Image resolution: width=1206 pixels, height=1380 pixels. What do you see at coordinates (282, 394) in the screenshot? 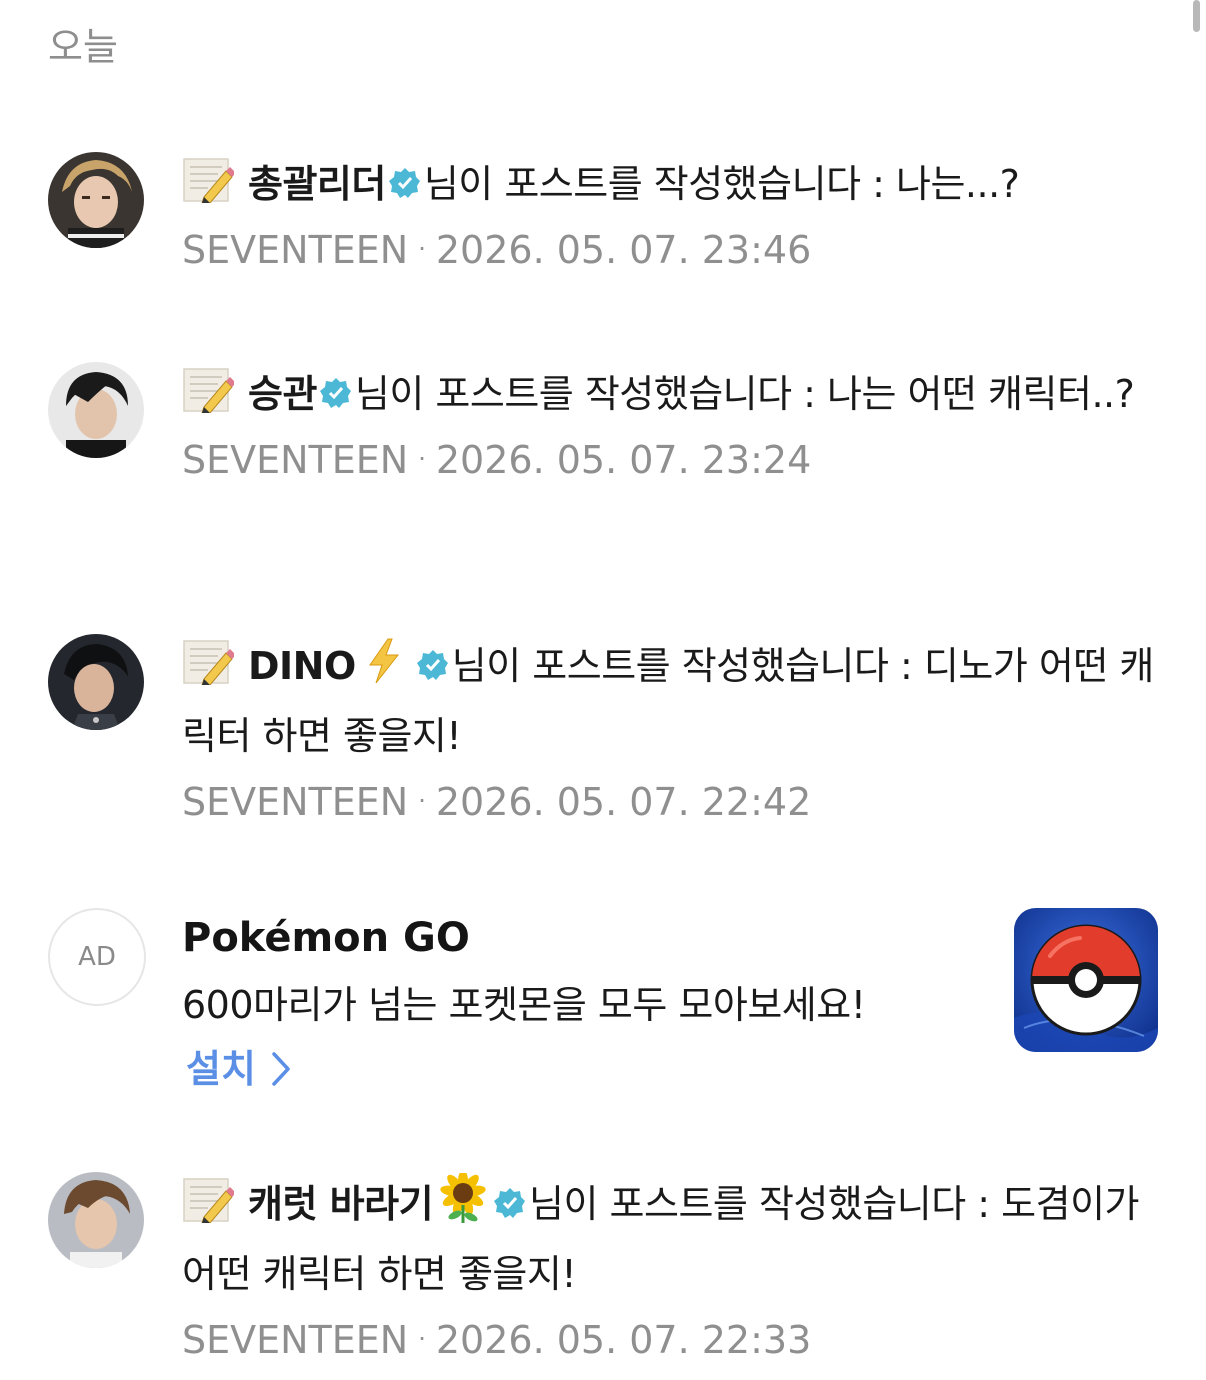
I see `user-name: 승관` at bounding box center [282, 394].